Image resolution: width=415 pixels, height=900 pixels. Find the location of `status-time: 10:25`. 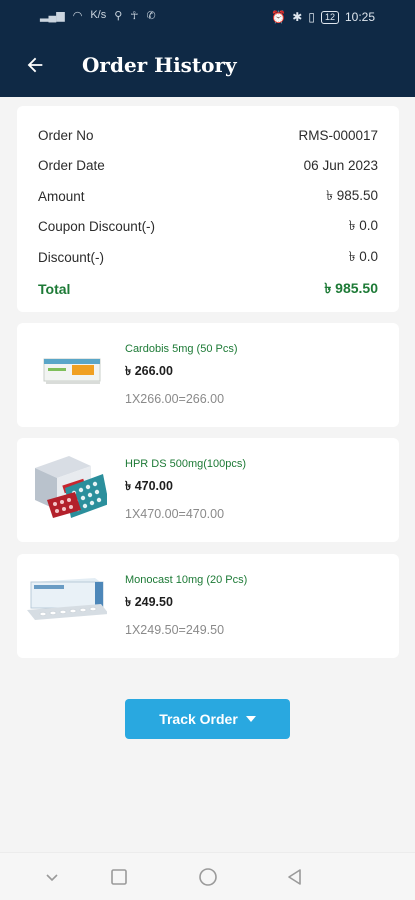

status-time: 10:25 is located at coordinates (359, 17).